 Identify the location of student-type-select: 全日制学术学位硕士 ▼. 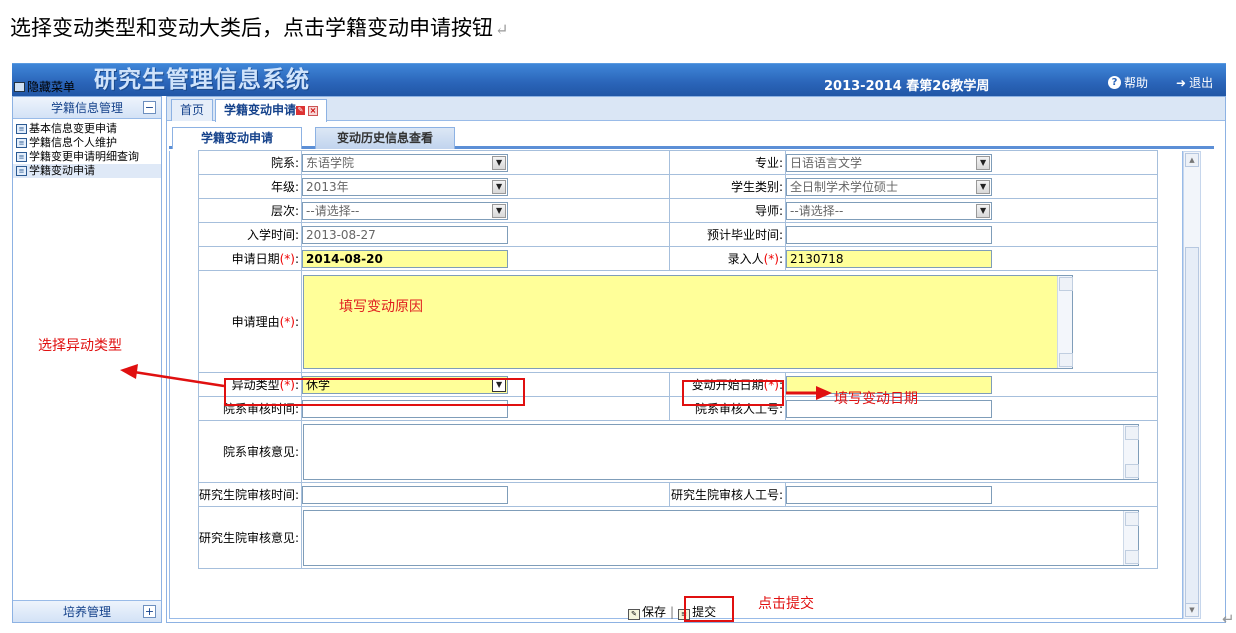
(889, 186).